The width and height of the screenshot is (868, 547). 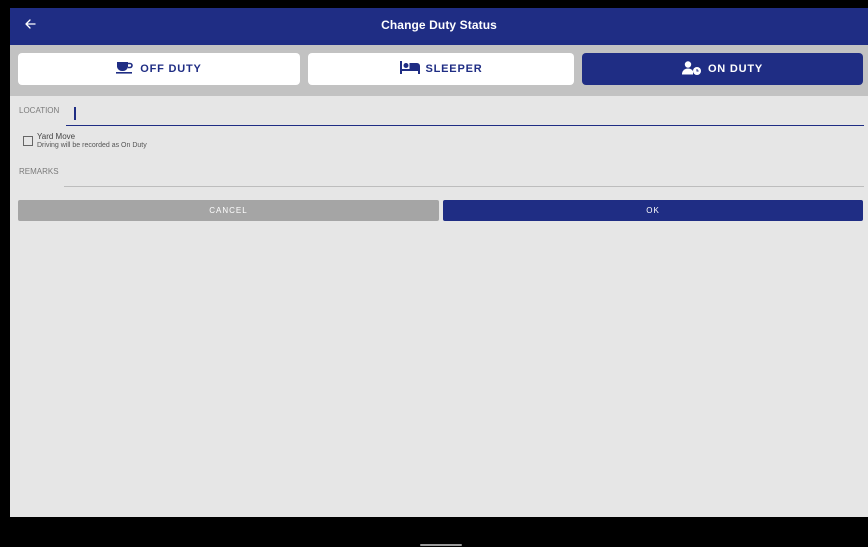 I want to click on off-duty-button: OFF DUTY, so click(x=159, y=69).